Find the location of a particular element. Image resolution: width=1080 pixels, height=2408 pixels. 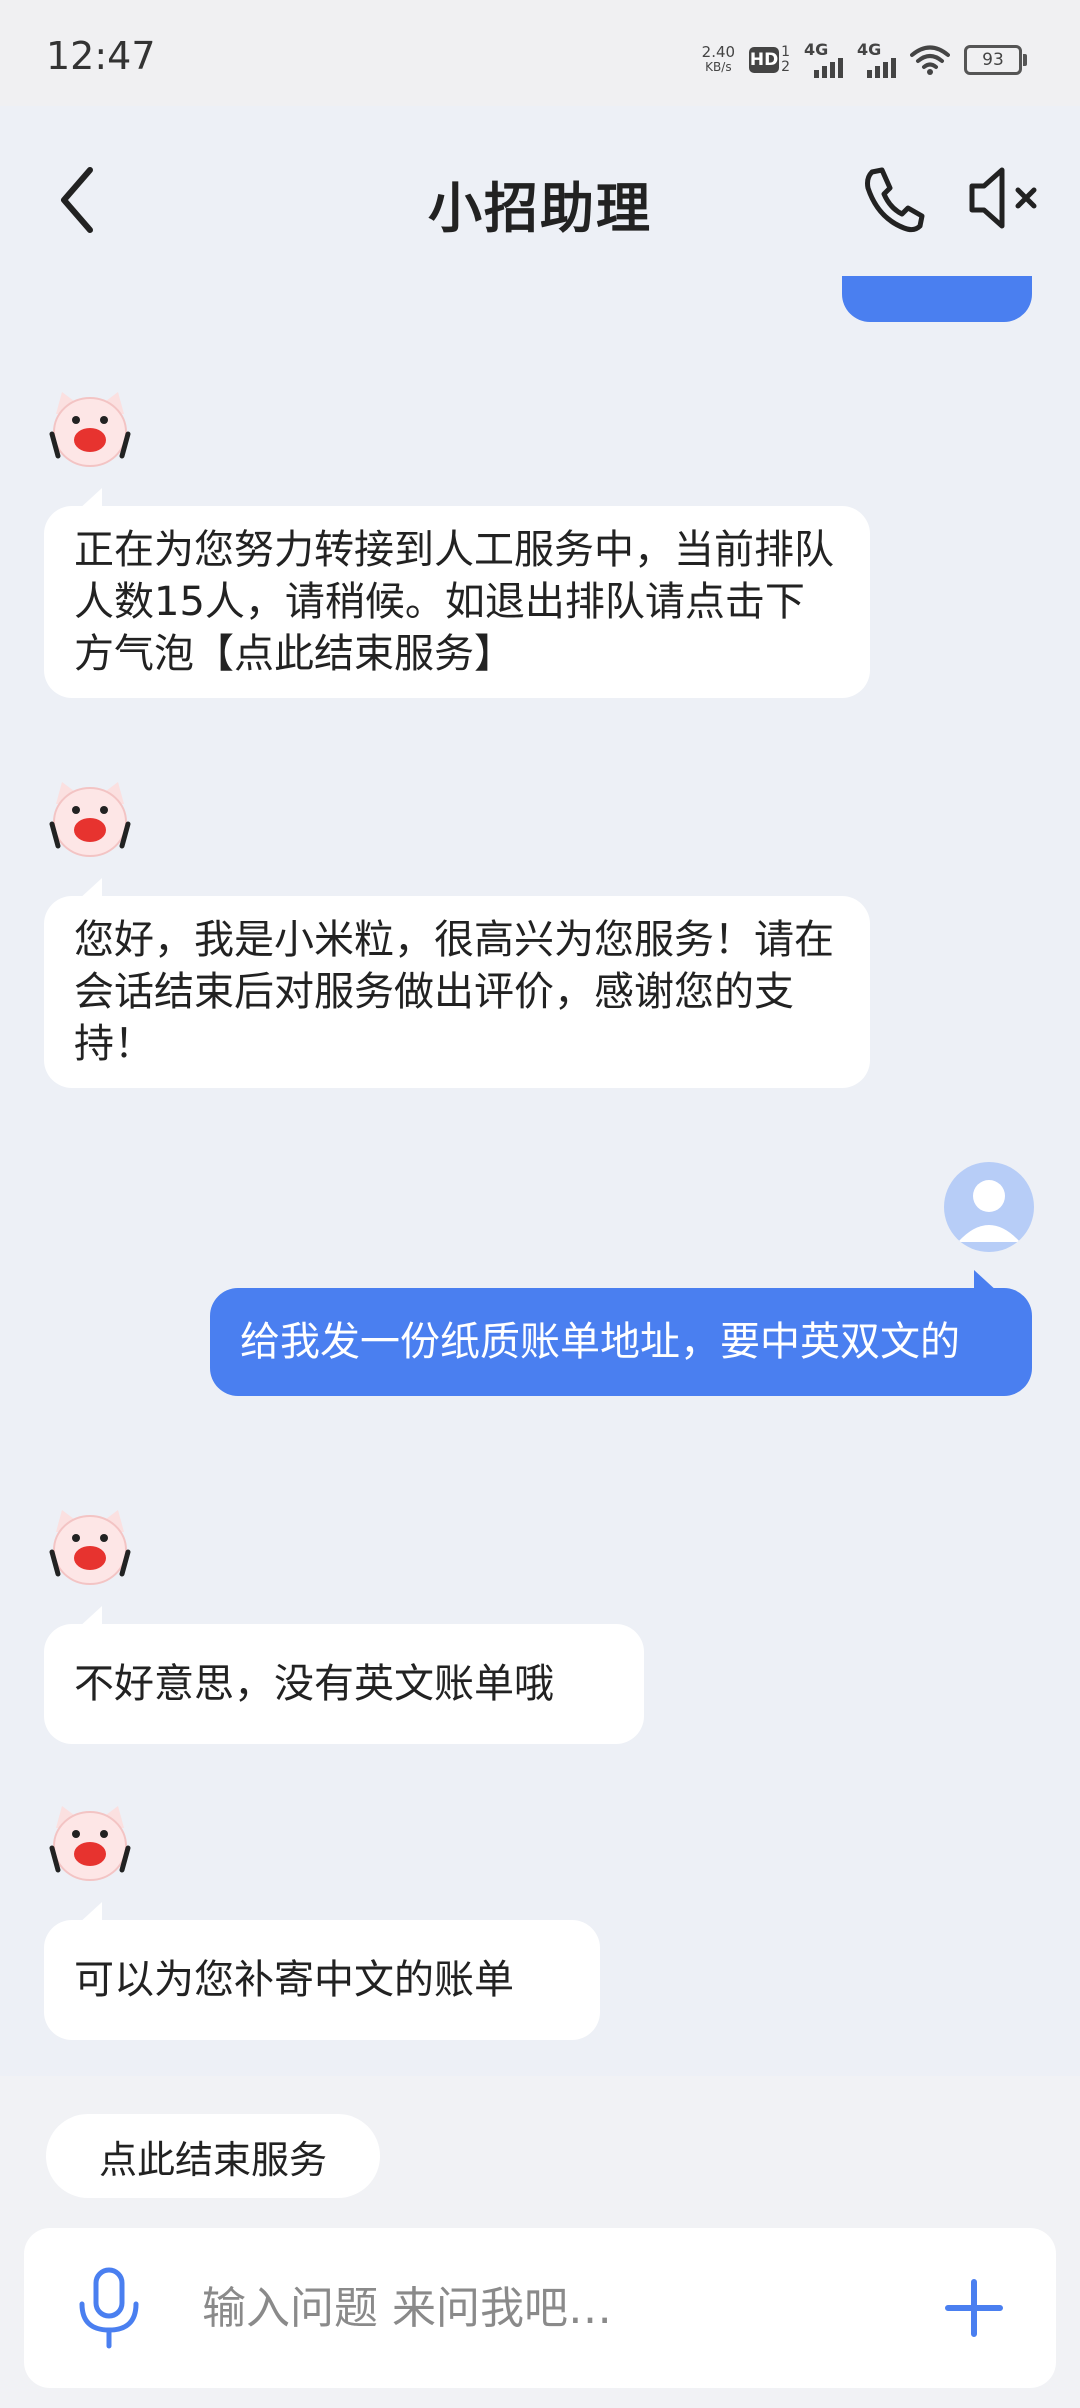

battery-icon: 93 is located at coordinates (995, 60).